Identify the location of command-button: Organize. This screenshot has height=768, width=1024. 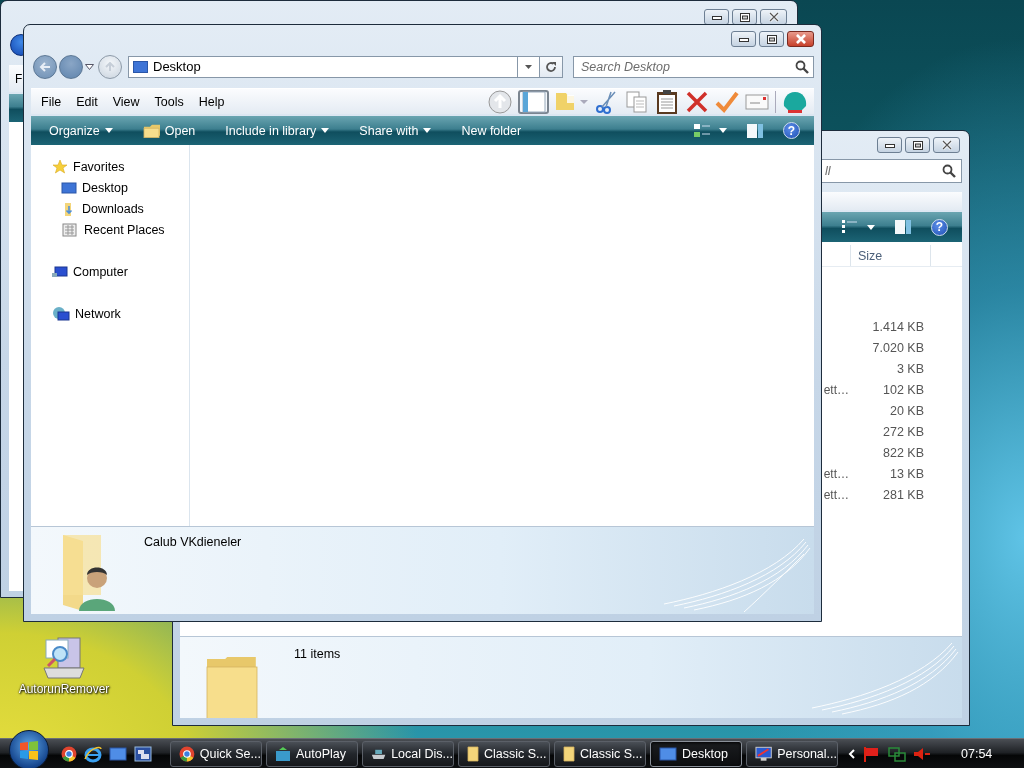
(81, 130).